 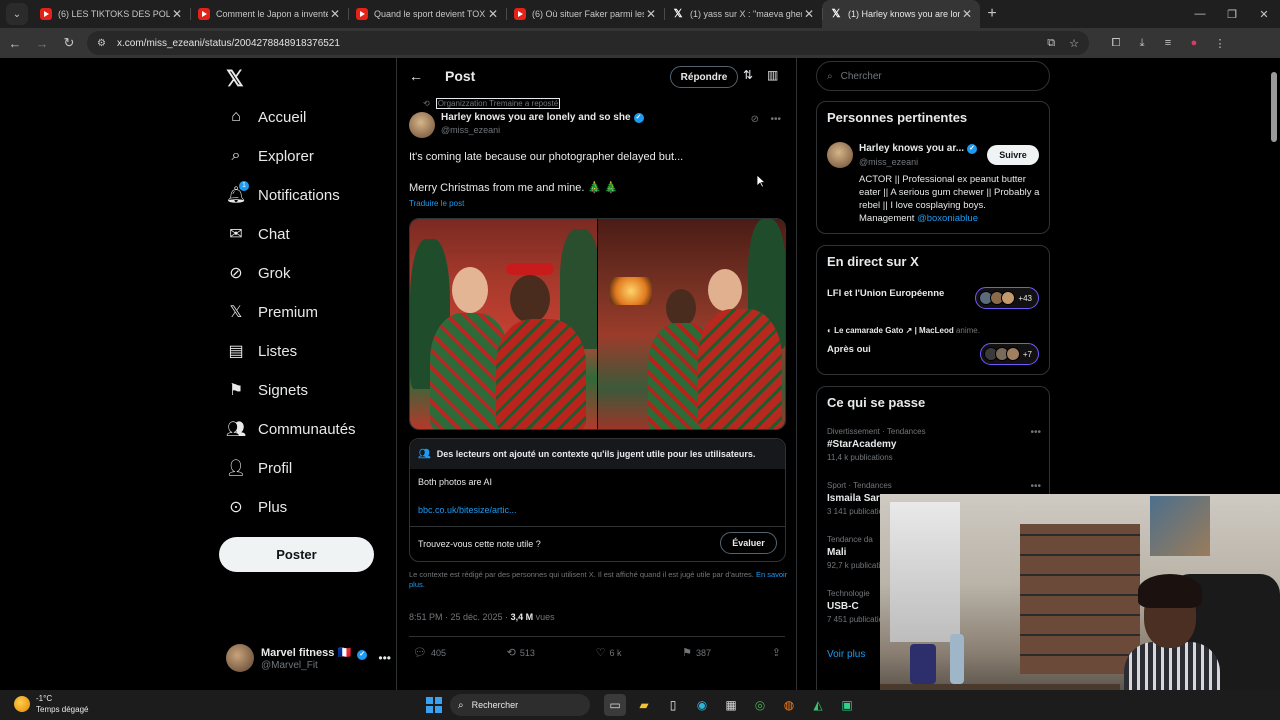 What do you see at coordinates (273, 507) in the screenshot?
I see `nav-label: Plus` at bounding box center [273, 507].